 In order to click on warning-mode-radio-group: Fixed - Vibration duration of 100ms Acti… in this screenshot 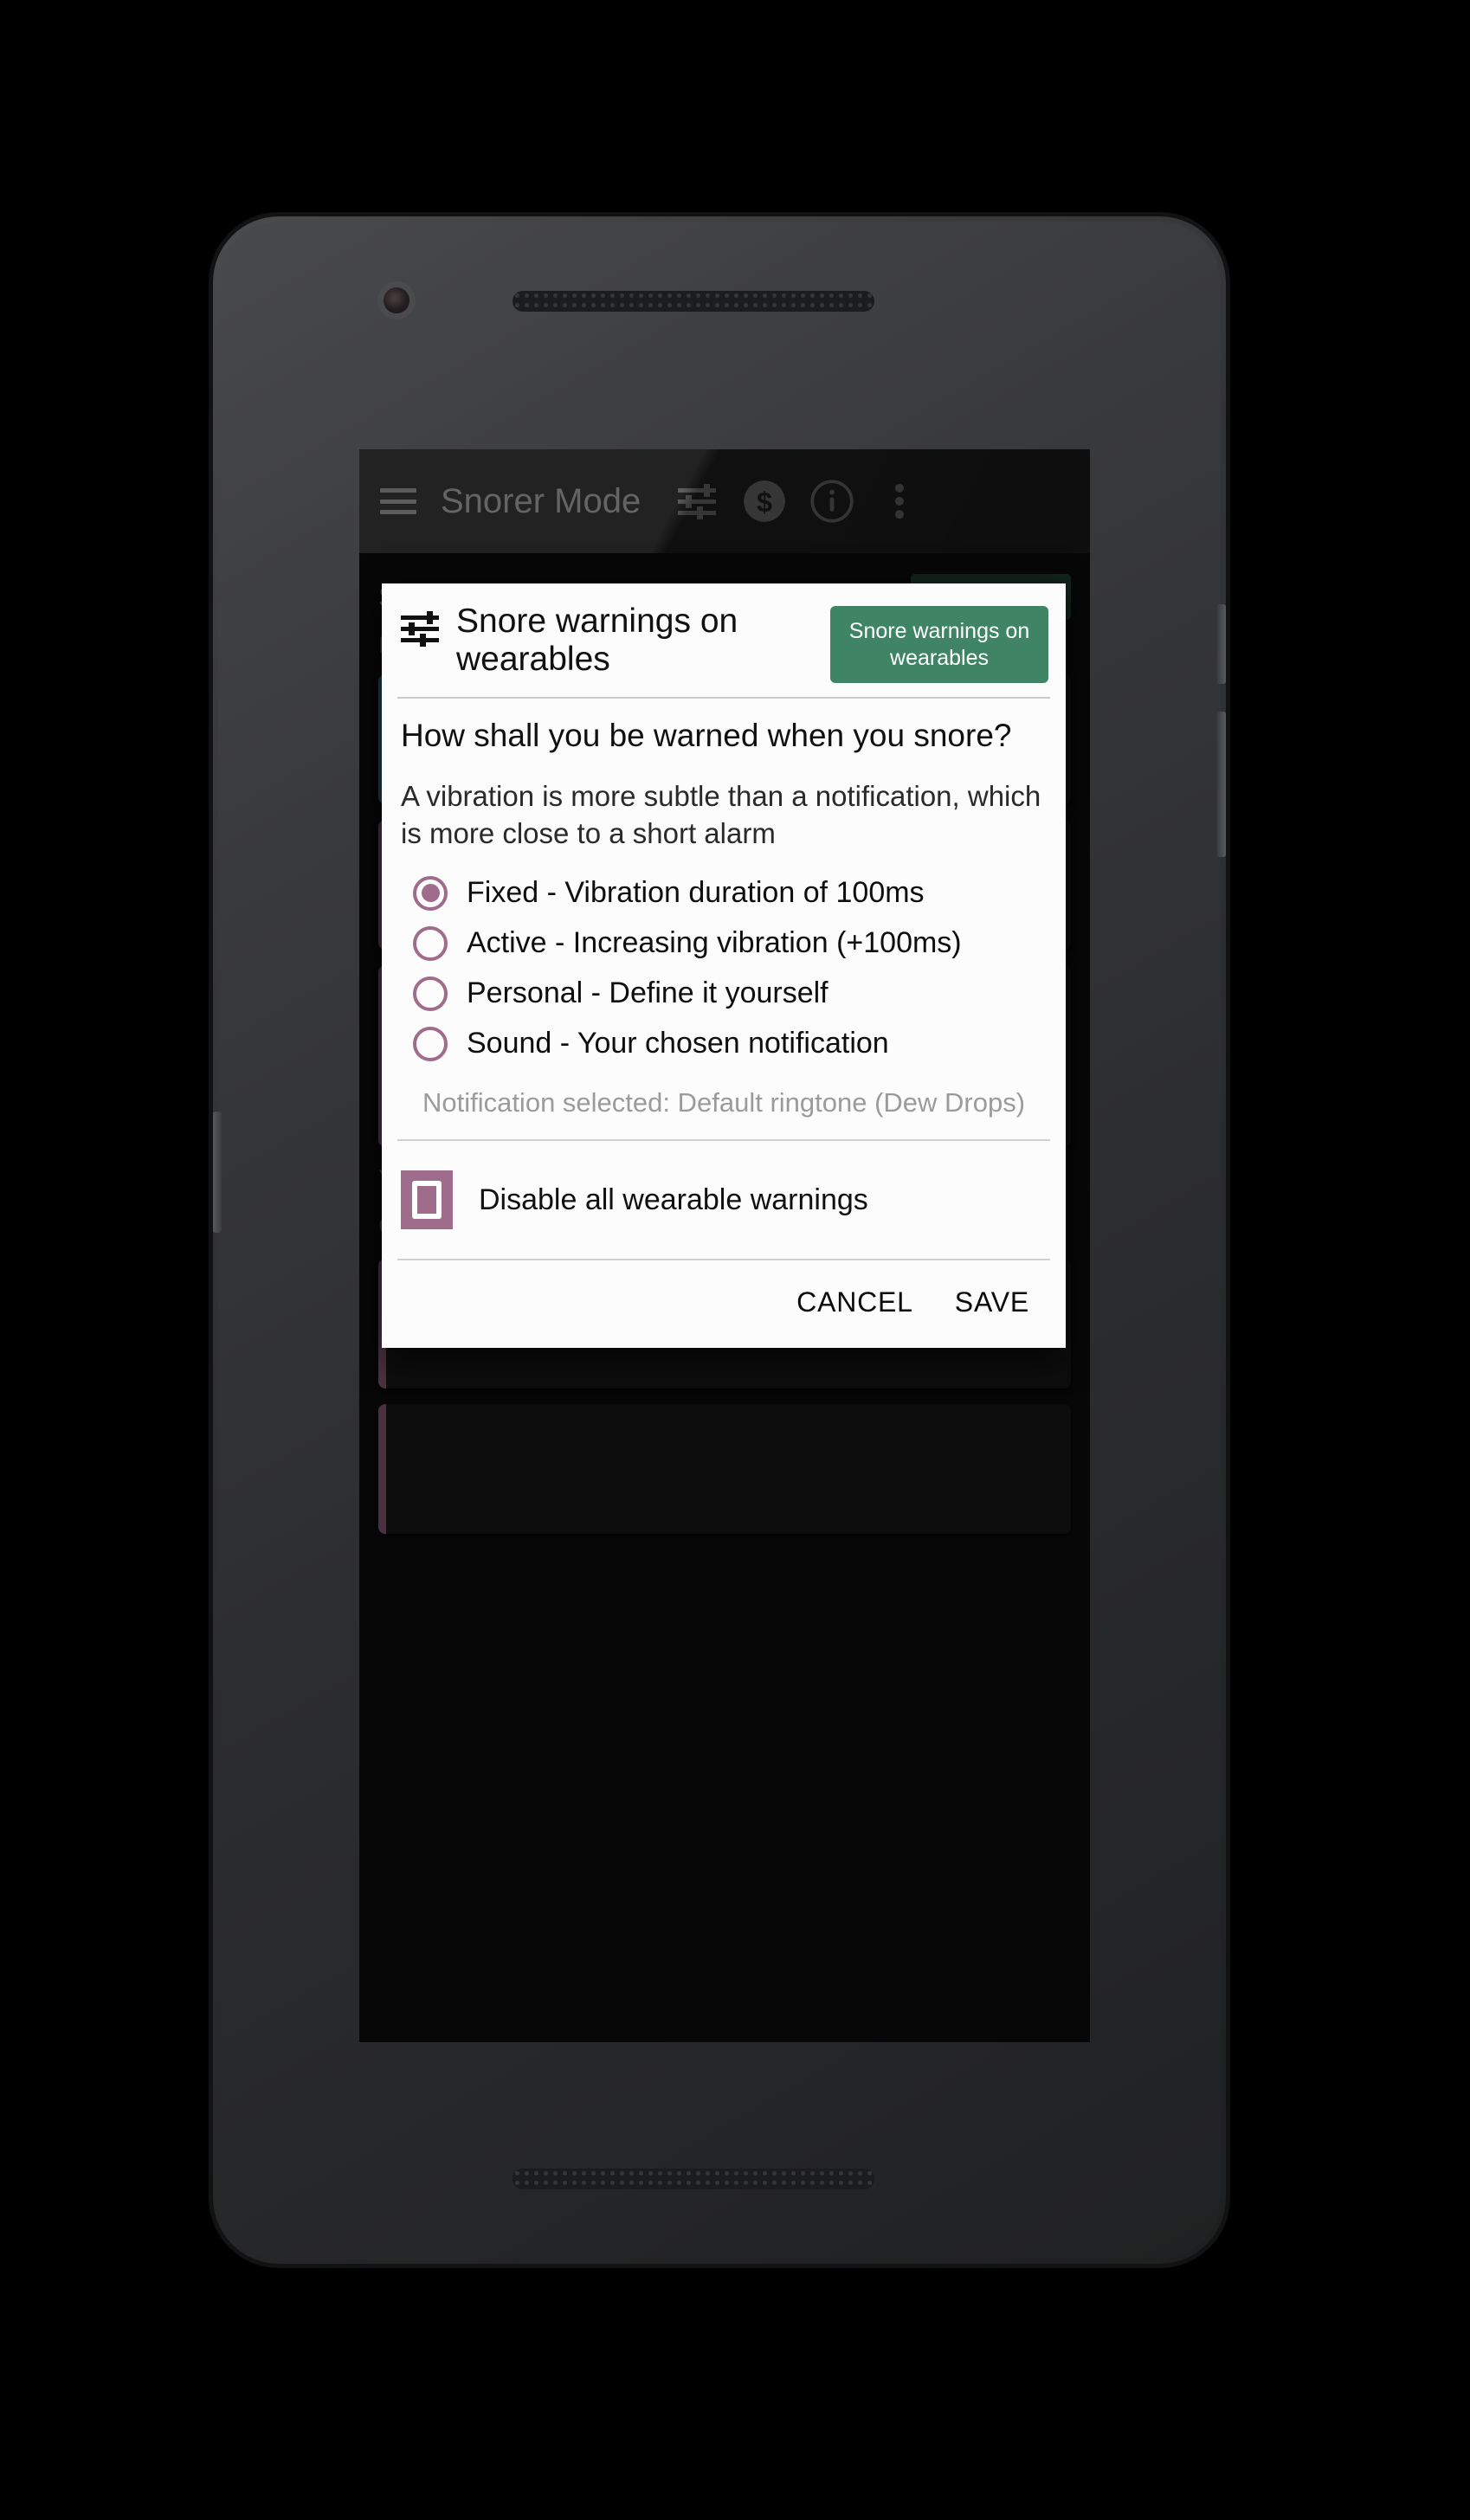, I will do `click(724, 961)`.